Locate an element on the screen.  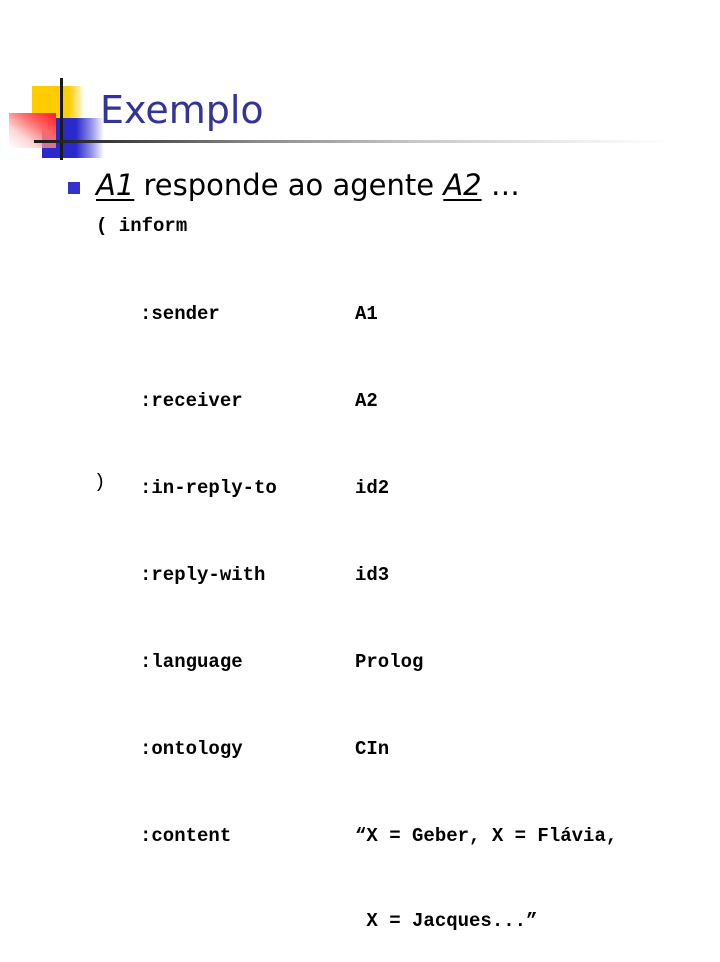
param-language: :language is located at coordinates (191, 662).